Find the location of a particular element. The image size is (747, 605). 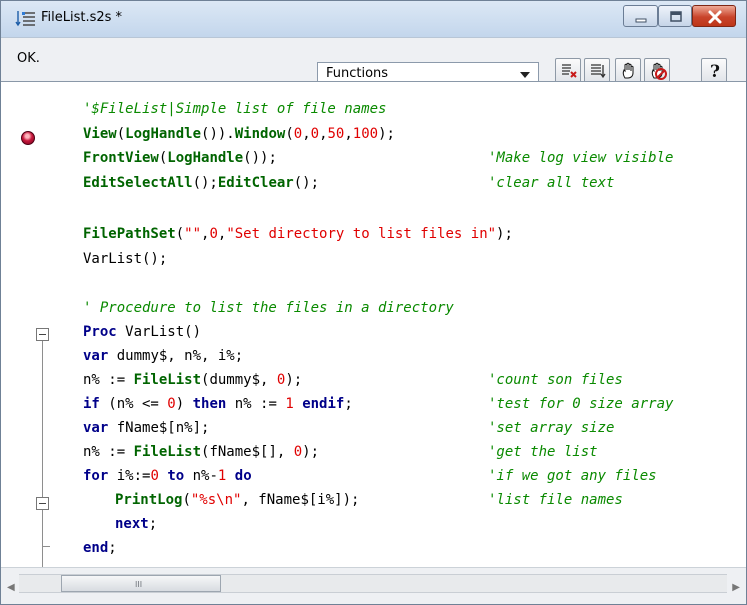

script-list-icon is located at coordinates (25, 19).